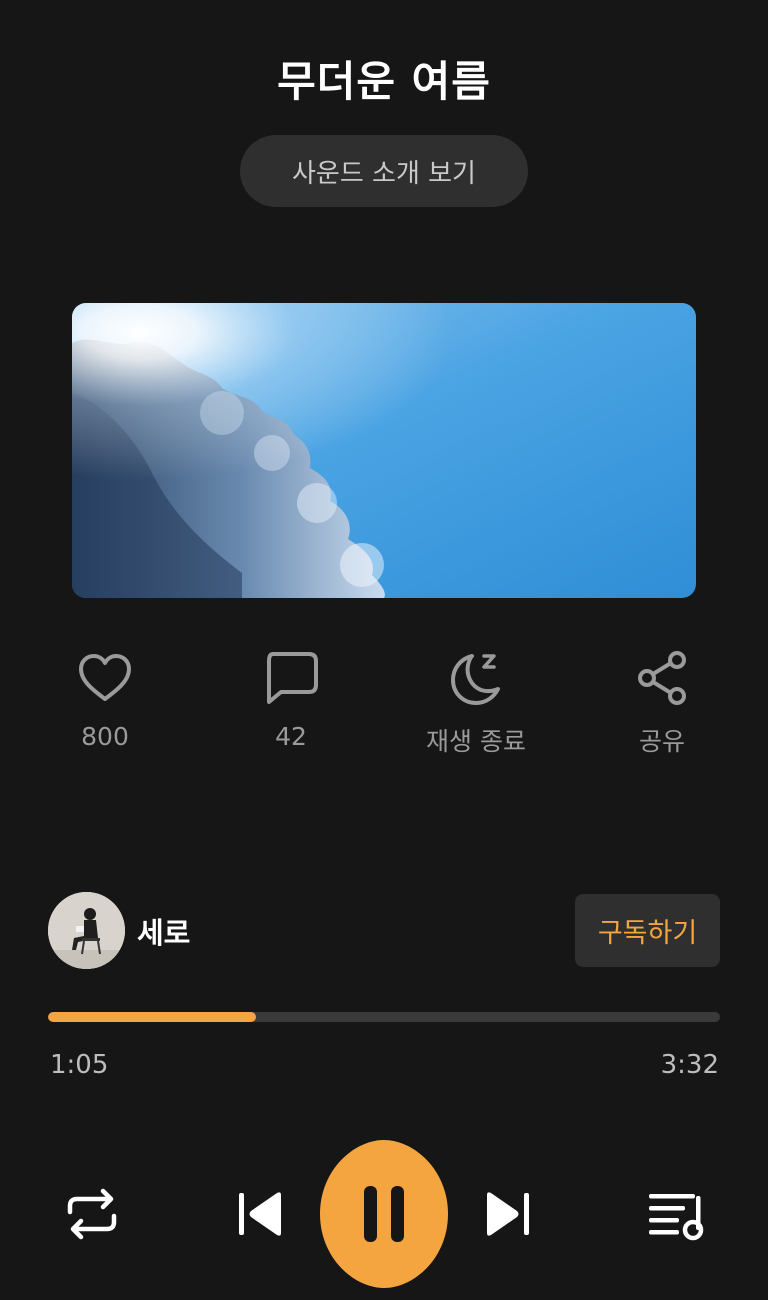 The width and height of the screenshot is (768, 1300). Describe the element at coordinates (79, 1065) in the screenshot. I see `current-time: 1:05` at that location.